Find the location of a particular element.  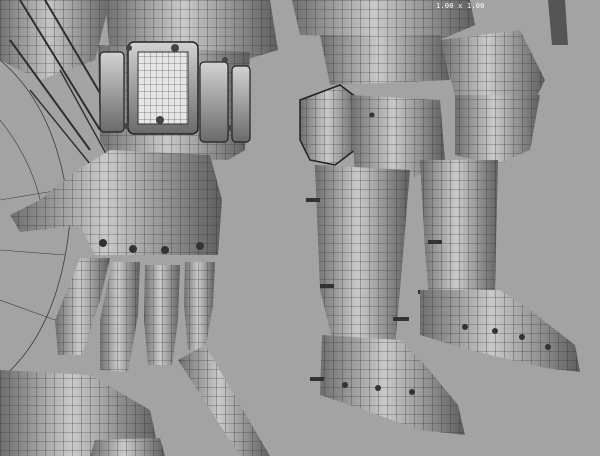

sword-blade-mesh is located at coordinates (224, 400).